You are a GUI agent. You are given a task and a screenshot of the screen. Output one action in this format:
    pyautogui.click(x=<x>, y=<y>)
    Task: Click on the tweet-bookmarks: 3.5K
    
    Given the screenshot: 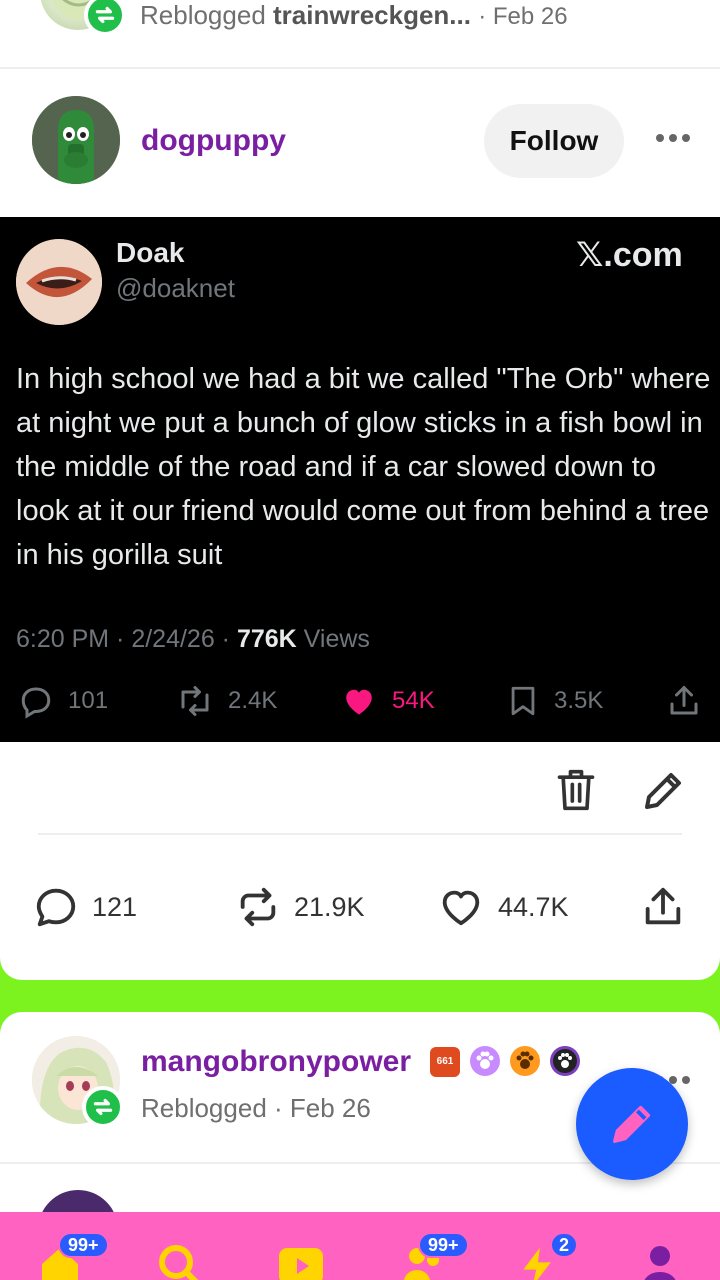 What is the action you would take?
    pyautogui.click(x=554, y=701)
    